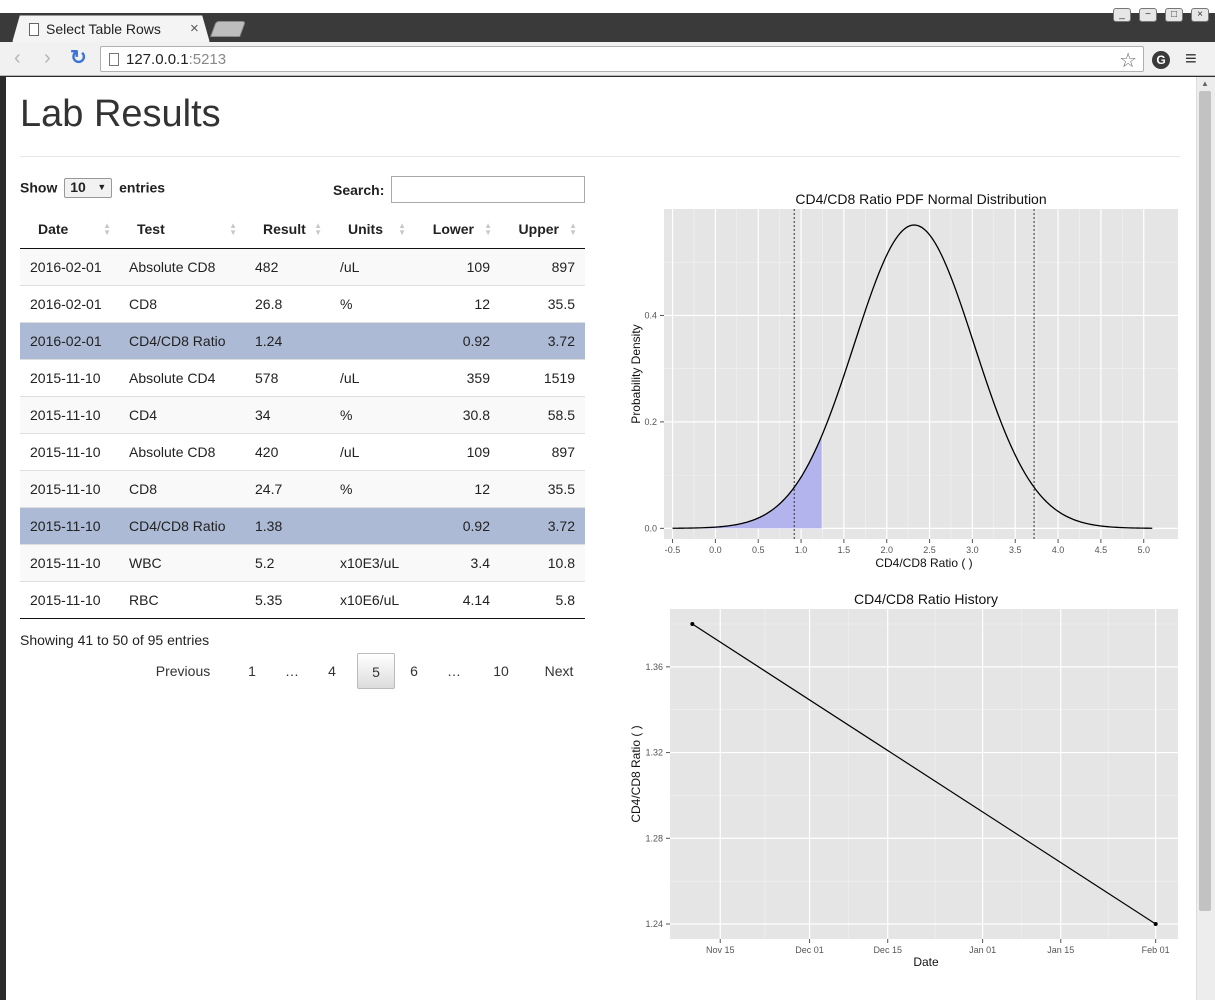  Describe the element at coordinates (715, 550) in the screenshot. I see `x-tick-label: 0.0` at that location.